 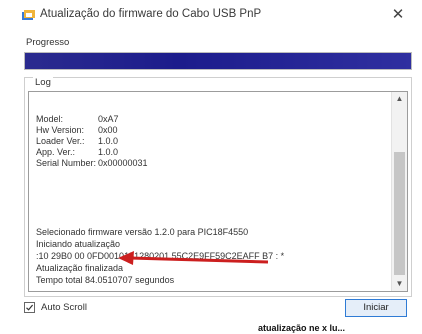 What do you see at coordinates (123, 163) in the screenshot?
I see `device-info-value: 0x00000031` at bounding box center [123, 163].